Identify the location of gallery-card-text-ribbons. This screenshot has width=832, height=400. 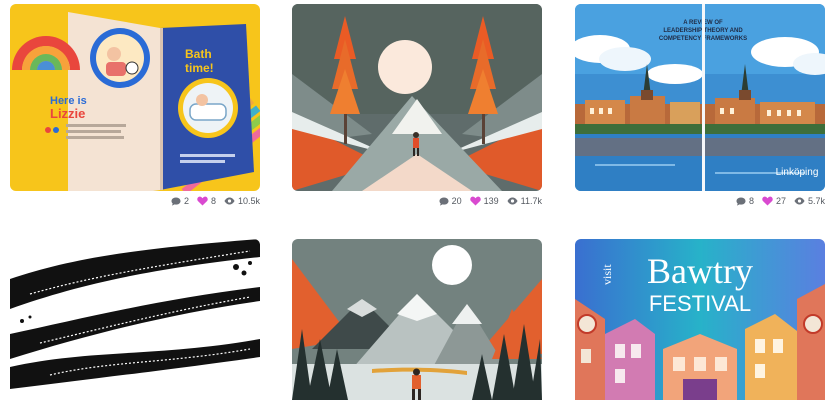
(135, 319).